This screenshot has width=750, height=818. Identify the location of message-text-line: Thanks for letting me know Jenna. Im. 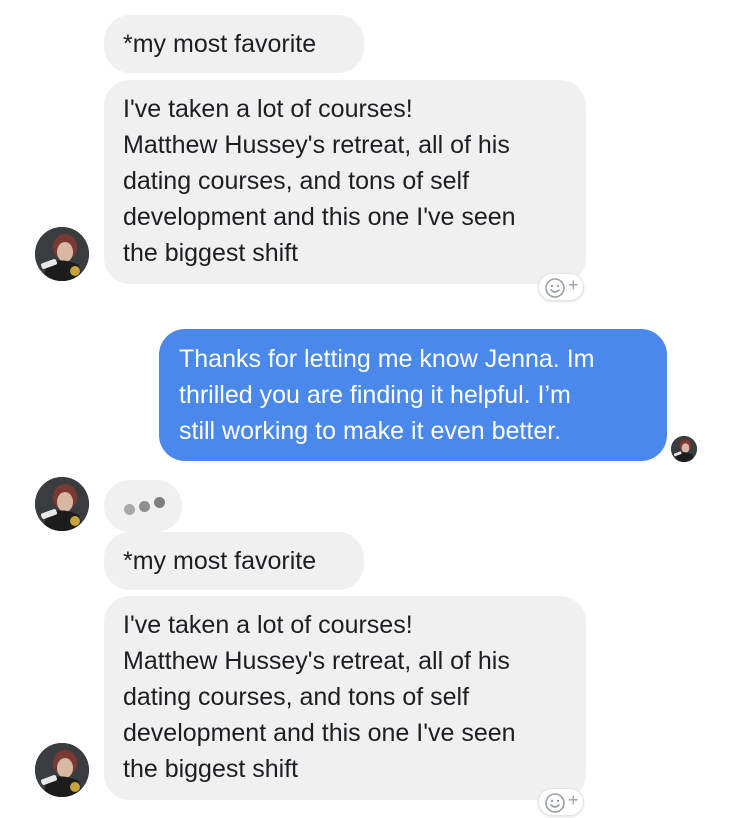
(387, 359).